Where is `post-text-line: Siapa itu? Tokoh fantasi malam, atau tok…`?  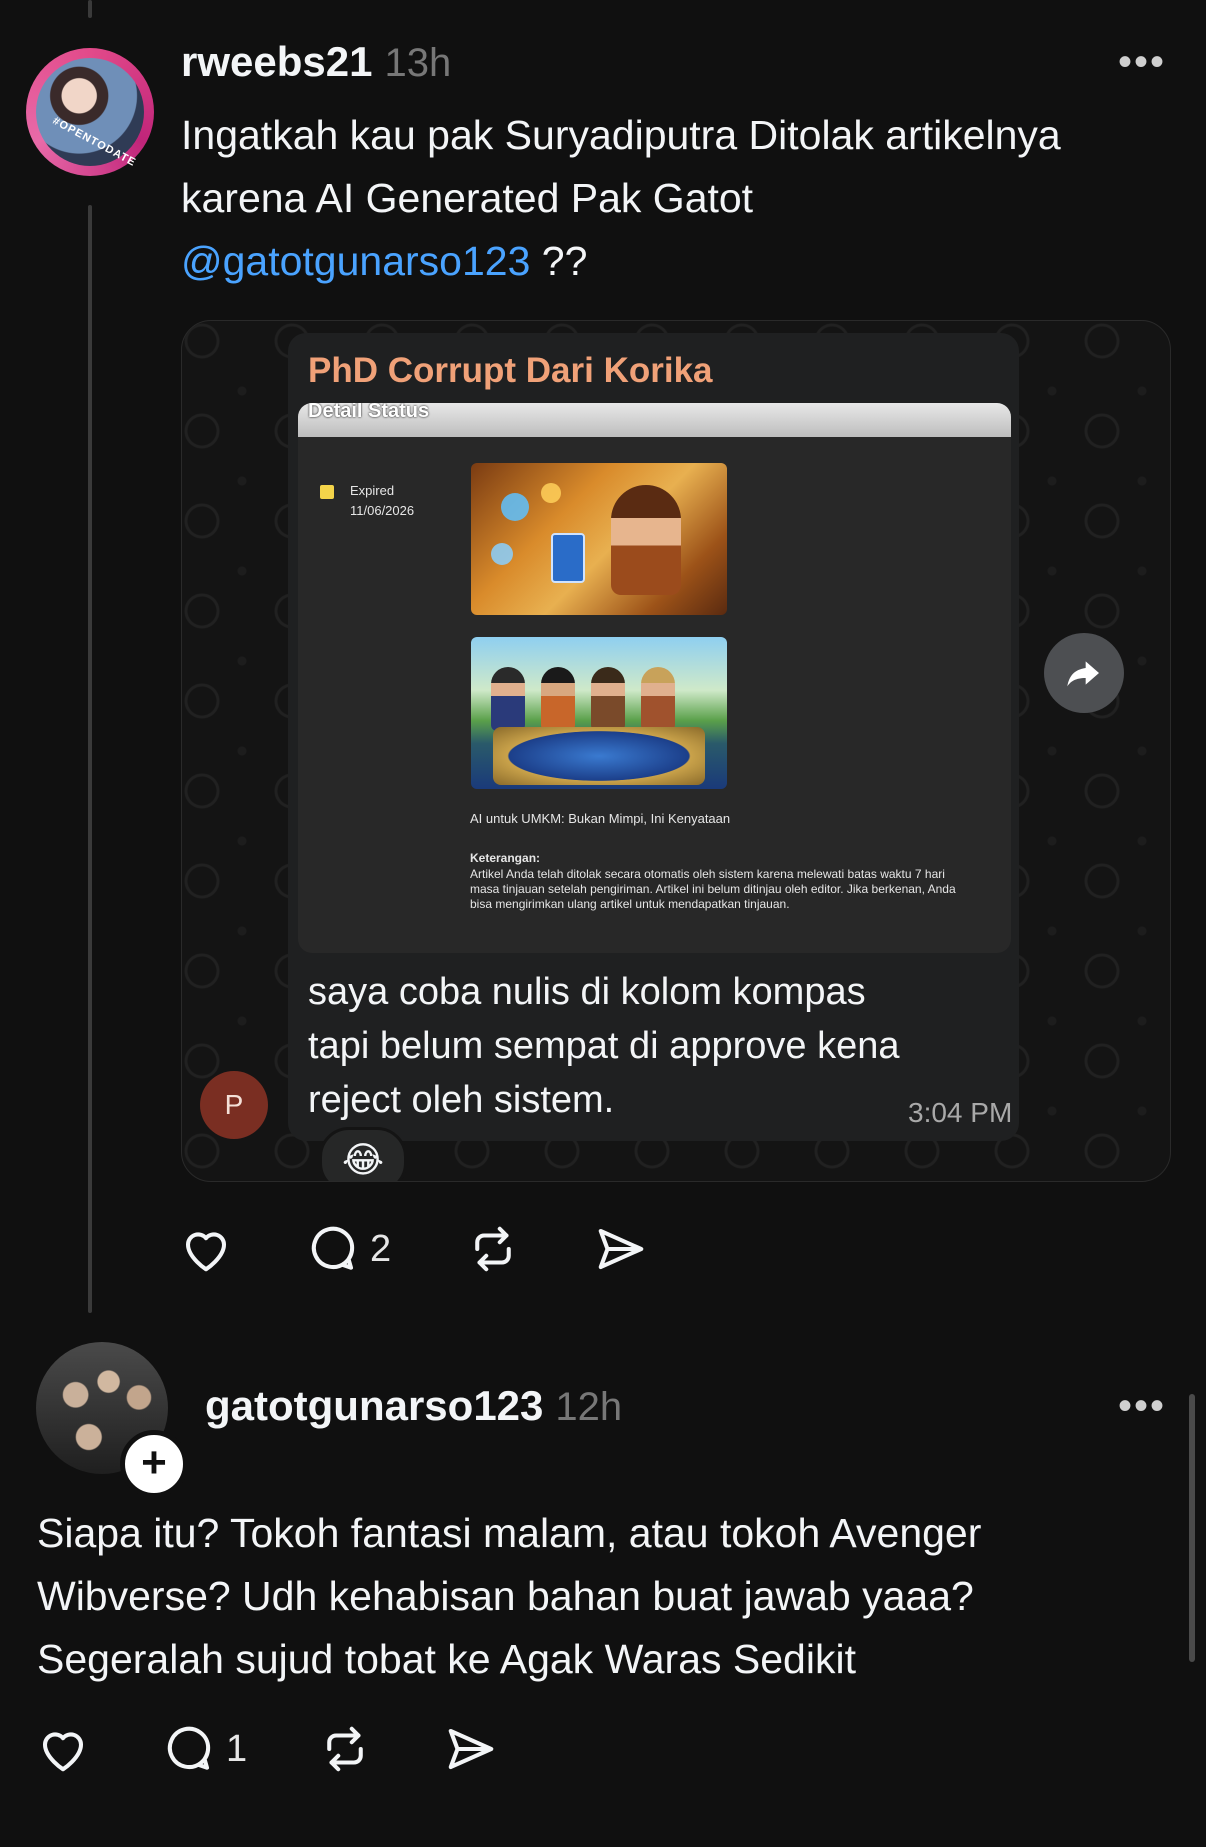 post-text-line: Siapa itu? Tokoh fantasi malam, atau tok… is located at coordinates (509, 1533).